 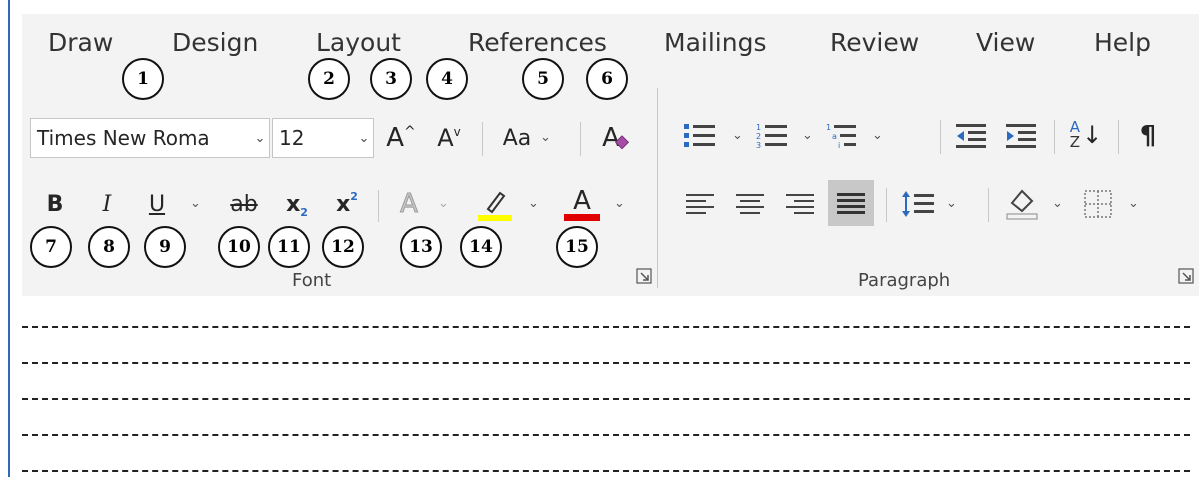 I want to click on font-name-dropdown: Times New Roma ⌄, so click(x=150, y=138).